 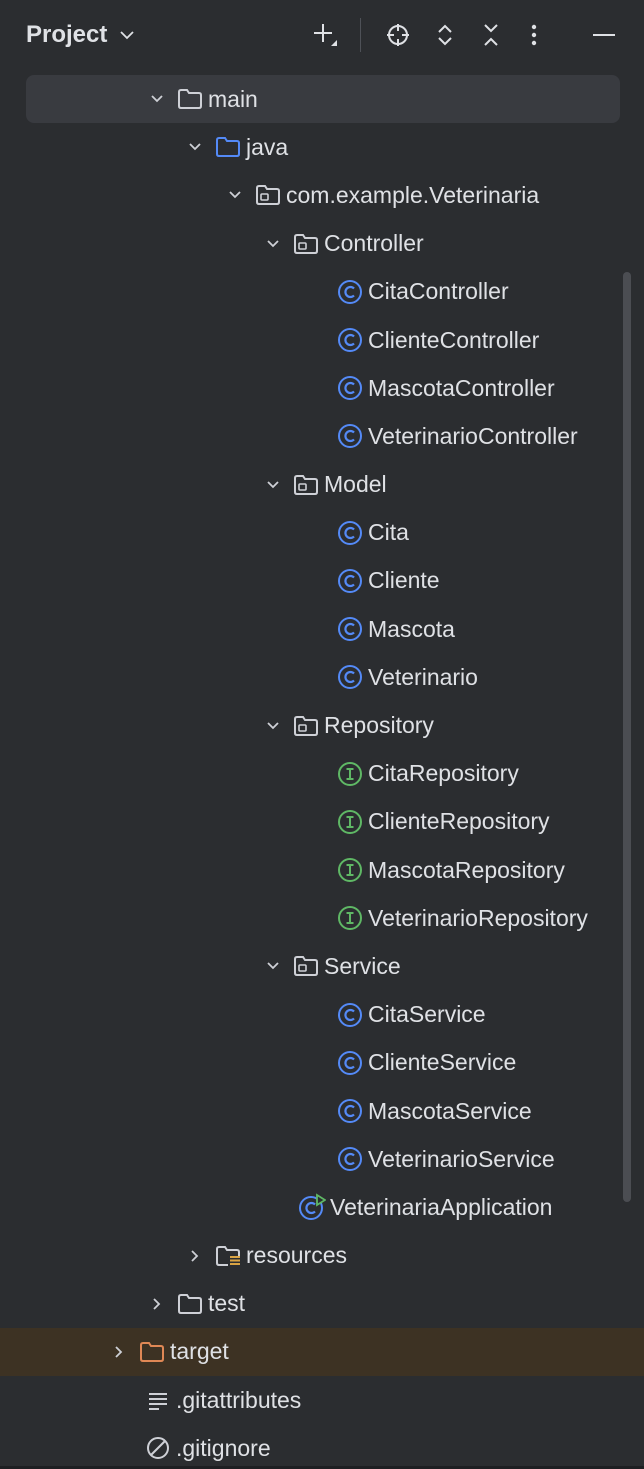 I want to click on more-icon, so click(x=534, y=35).